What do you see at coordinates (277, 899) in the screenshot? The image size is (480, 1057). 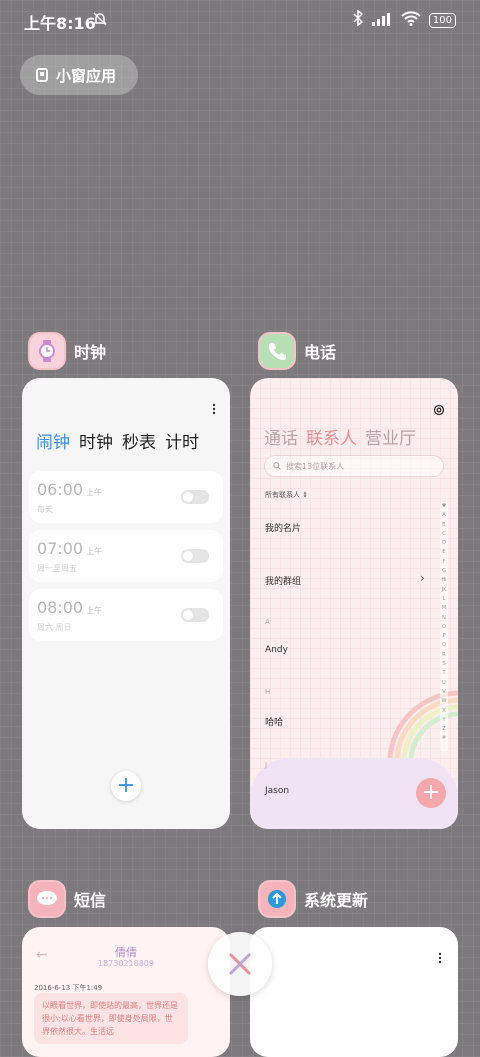 I see `update-app-icon` at bounding box center [277, 899].